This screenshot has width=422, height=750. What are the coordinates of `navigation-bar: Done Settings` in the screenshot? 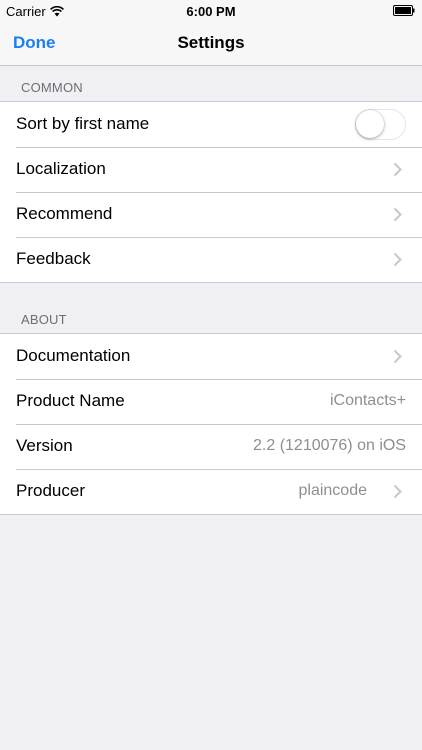 It's located at (211, 44).